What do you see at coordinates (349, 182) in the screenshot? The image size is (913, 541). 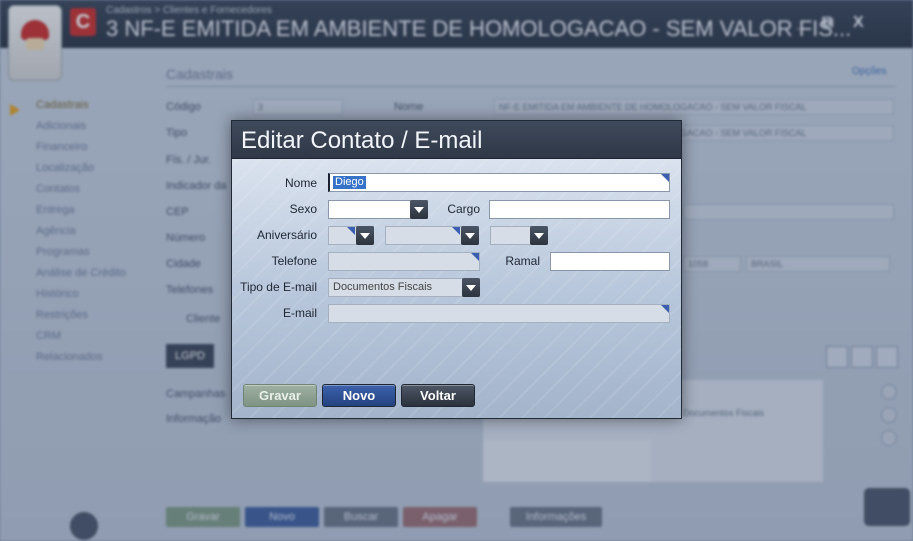 I see `nome-value: Diego` at bounding box center [349, 182].